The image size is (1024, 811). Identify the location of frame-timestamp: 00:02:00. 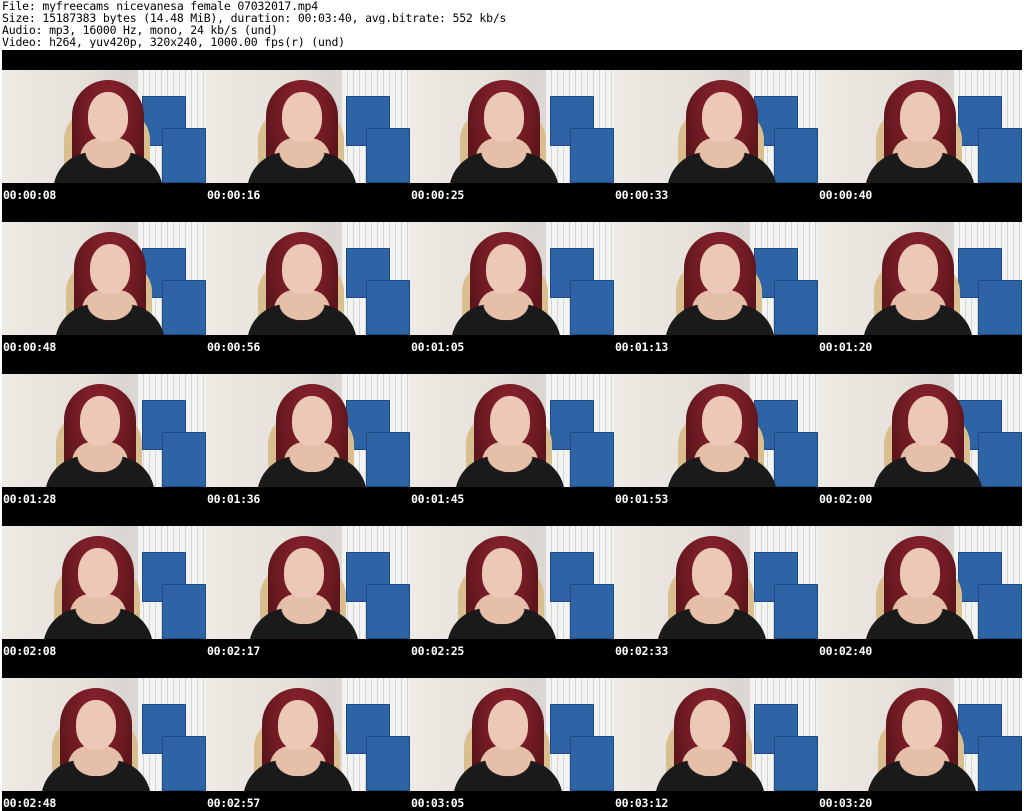
(845, 499).